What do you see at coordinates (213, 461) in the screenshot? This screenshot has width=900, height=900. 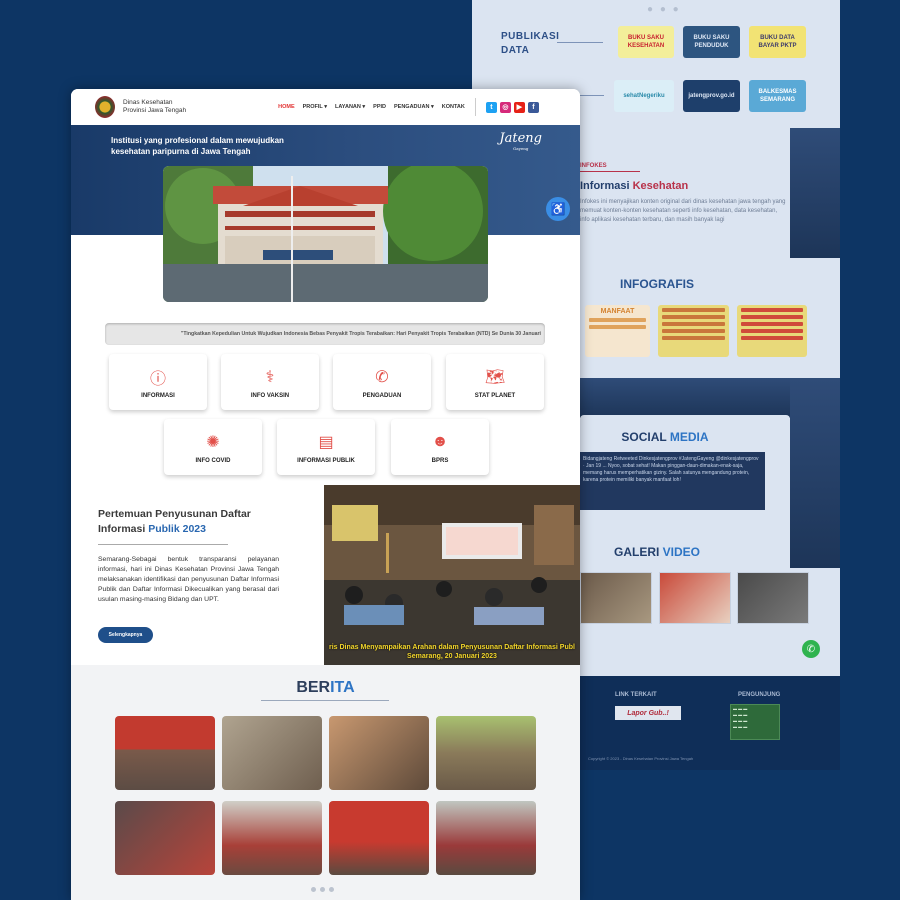 I see `service-card-label: INFO COVID` at bounding box center [213, 461].